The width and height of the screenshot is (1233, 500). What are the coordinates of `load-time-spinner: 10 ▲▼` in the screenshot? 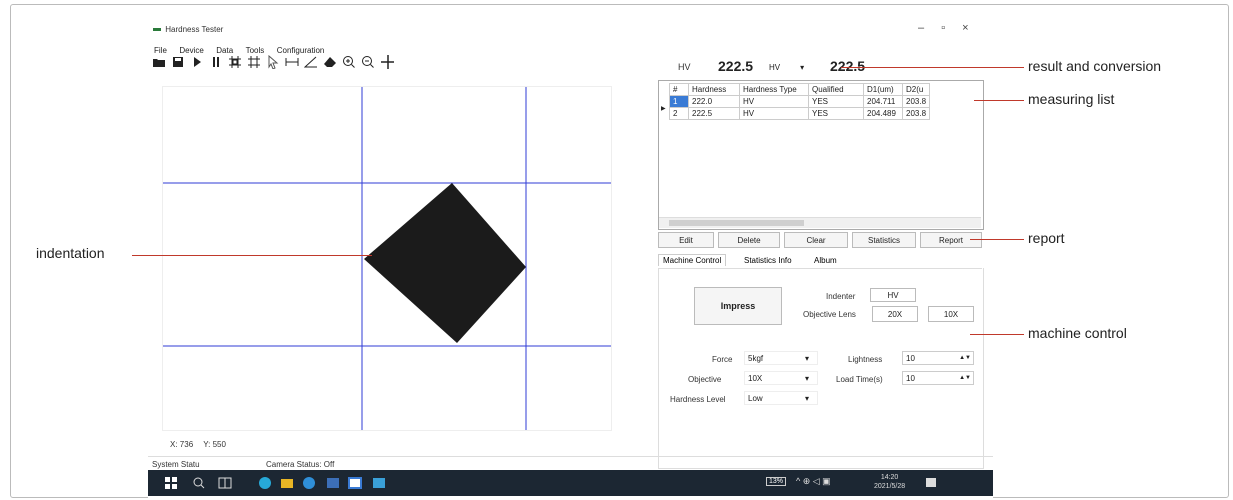 It's located at (938, 378).